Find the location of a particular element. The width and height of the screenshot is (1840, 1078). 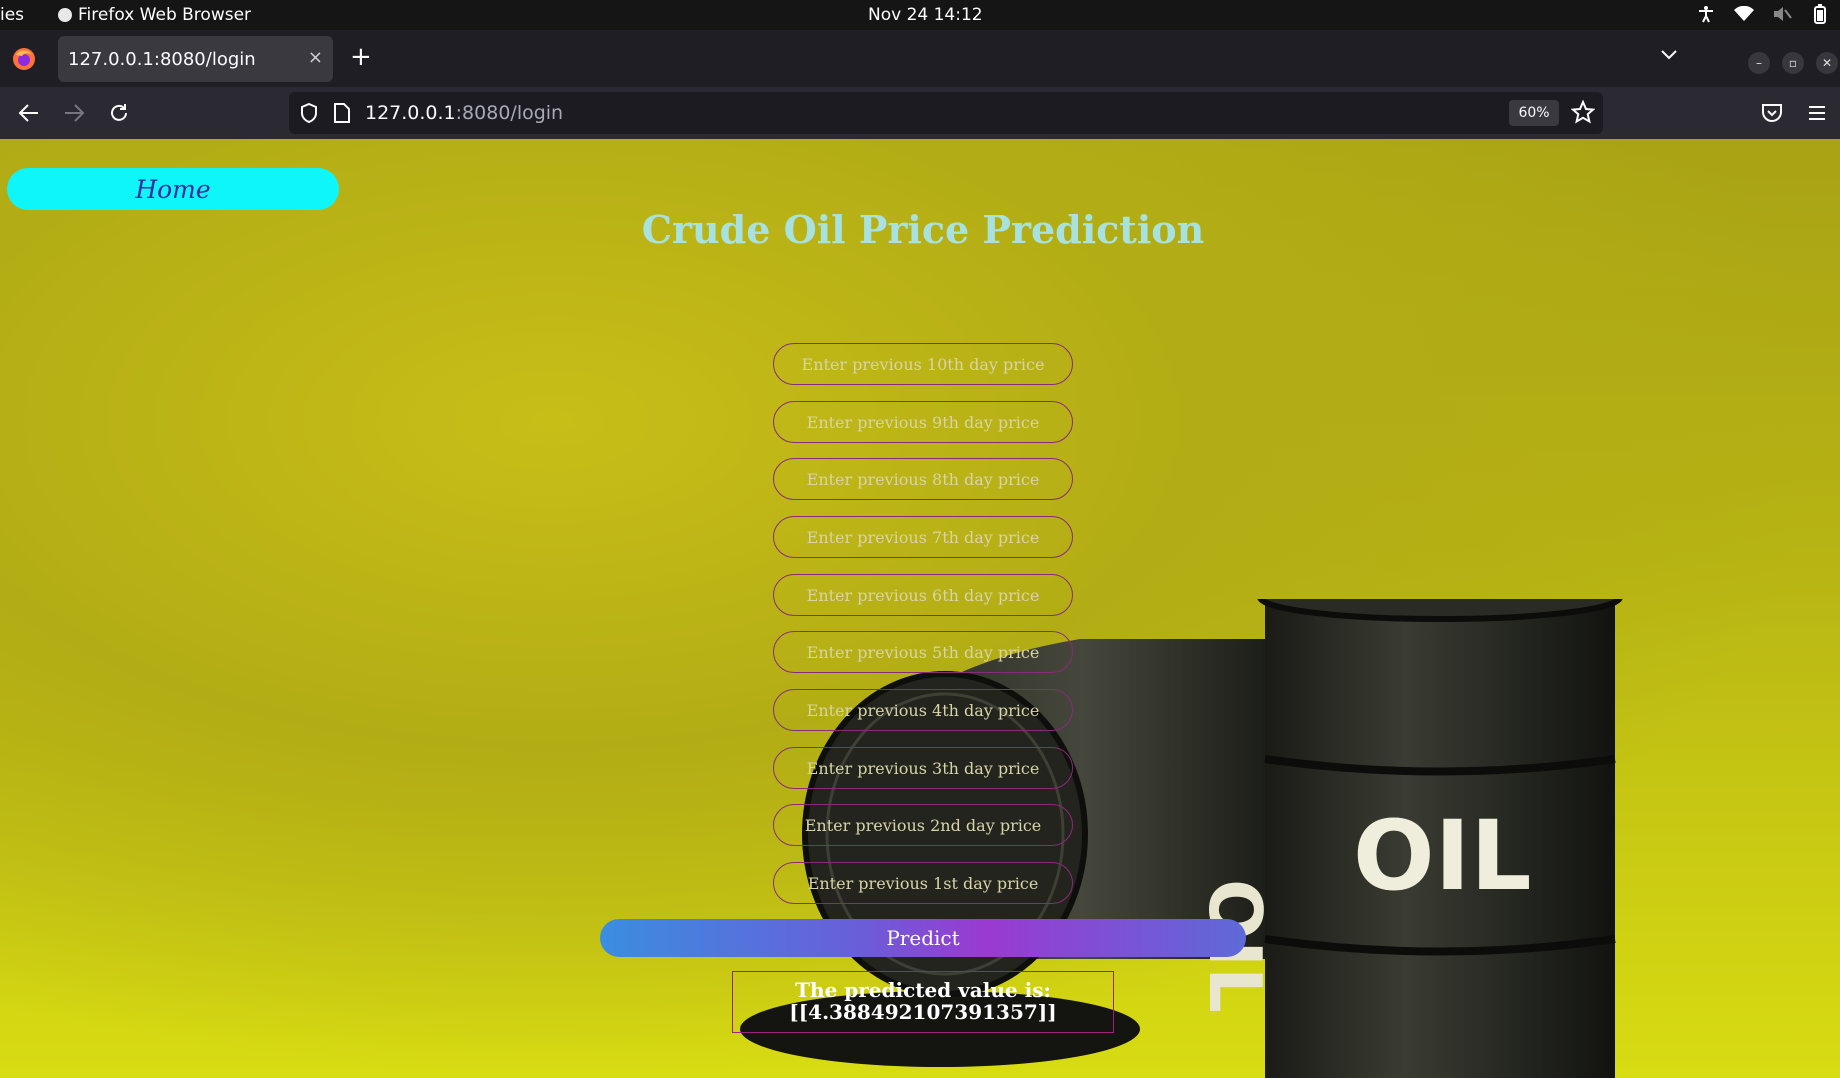

bookmark-star-icon is located at coordinates (1583, 113).